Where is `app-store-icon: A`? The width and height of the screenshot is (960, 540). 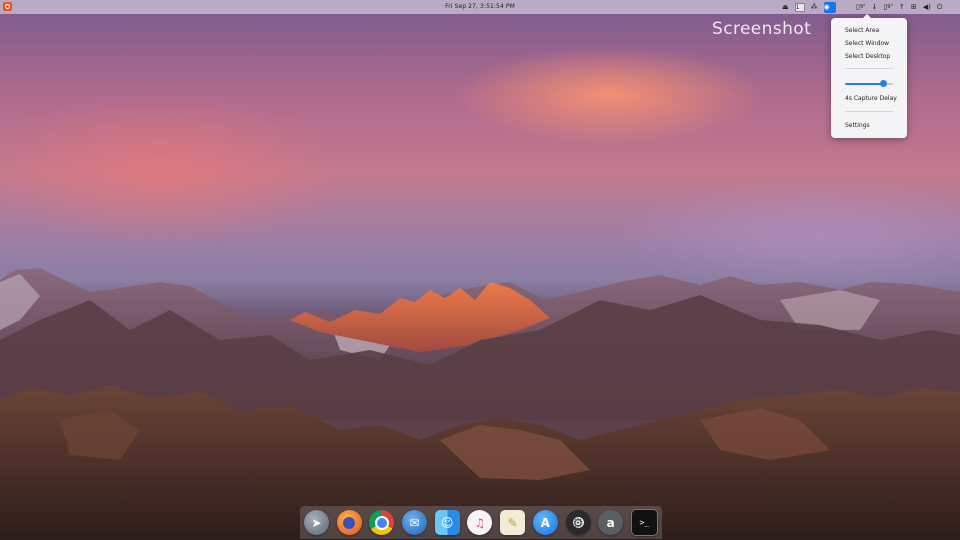 app-store-icon: A is located at coordinates (545, 522).